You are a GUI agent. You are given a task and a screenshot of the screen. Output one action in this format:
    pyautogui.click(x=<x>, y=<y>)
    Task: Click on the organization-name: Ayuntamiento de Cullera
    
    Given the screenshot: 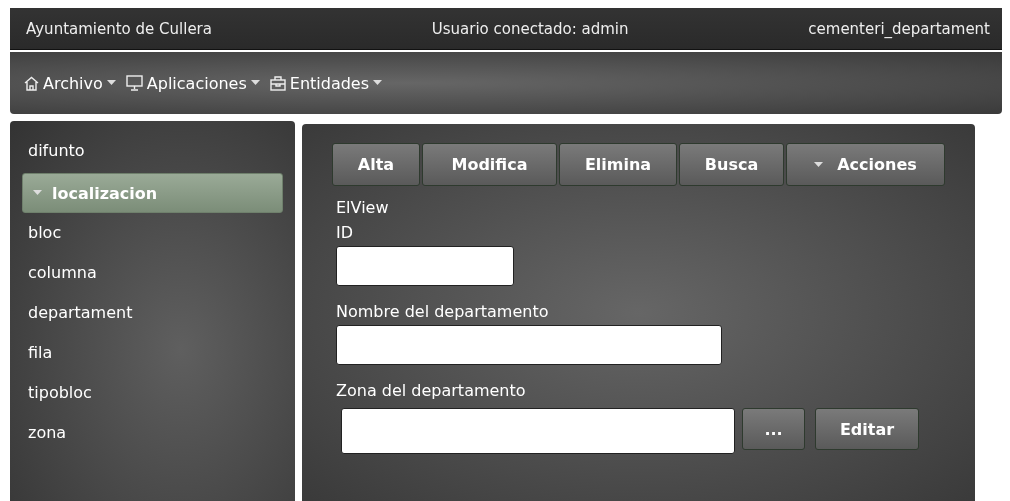 What is the action you would take?
    pyautogui.click(x=119, y=28)
    